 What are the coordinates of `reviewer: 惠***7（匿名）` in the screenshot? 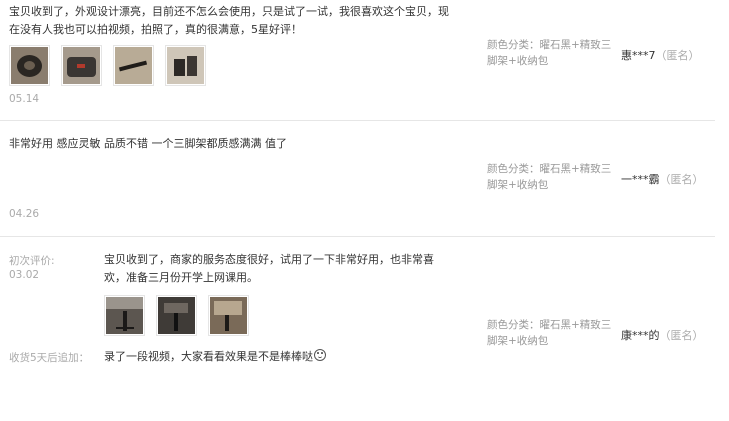 It's located at (660, 55).